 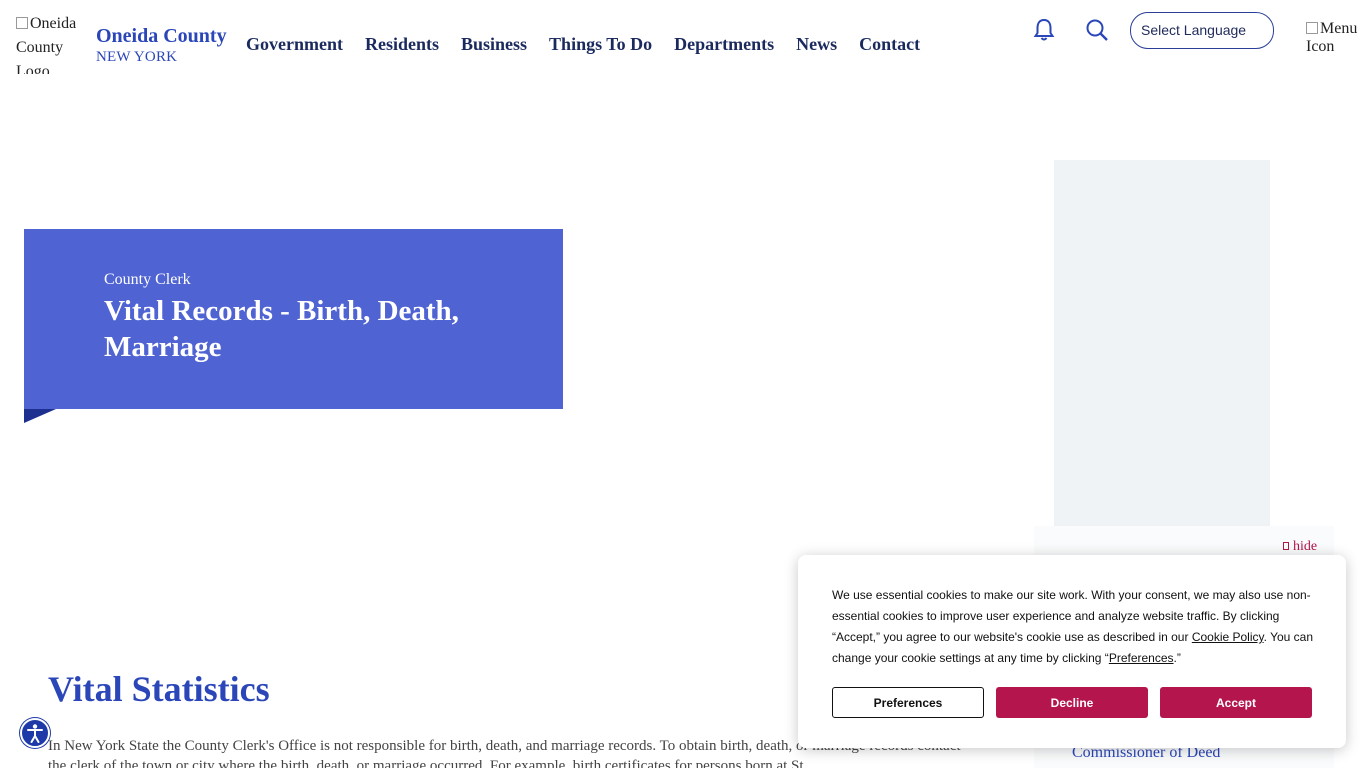 I want to click on preferences-button: Preferences, so click(x=908, y=702).